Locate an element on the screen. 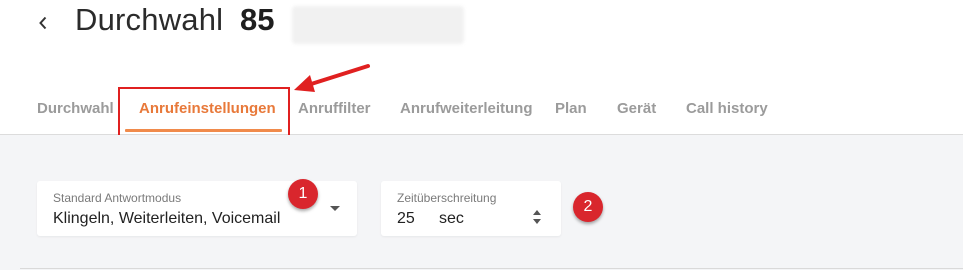 The width and height of the screenshot is (963, 270). blurred-extension-name is located at coordinates (378, 25).